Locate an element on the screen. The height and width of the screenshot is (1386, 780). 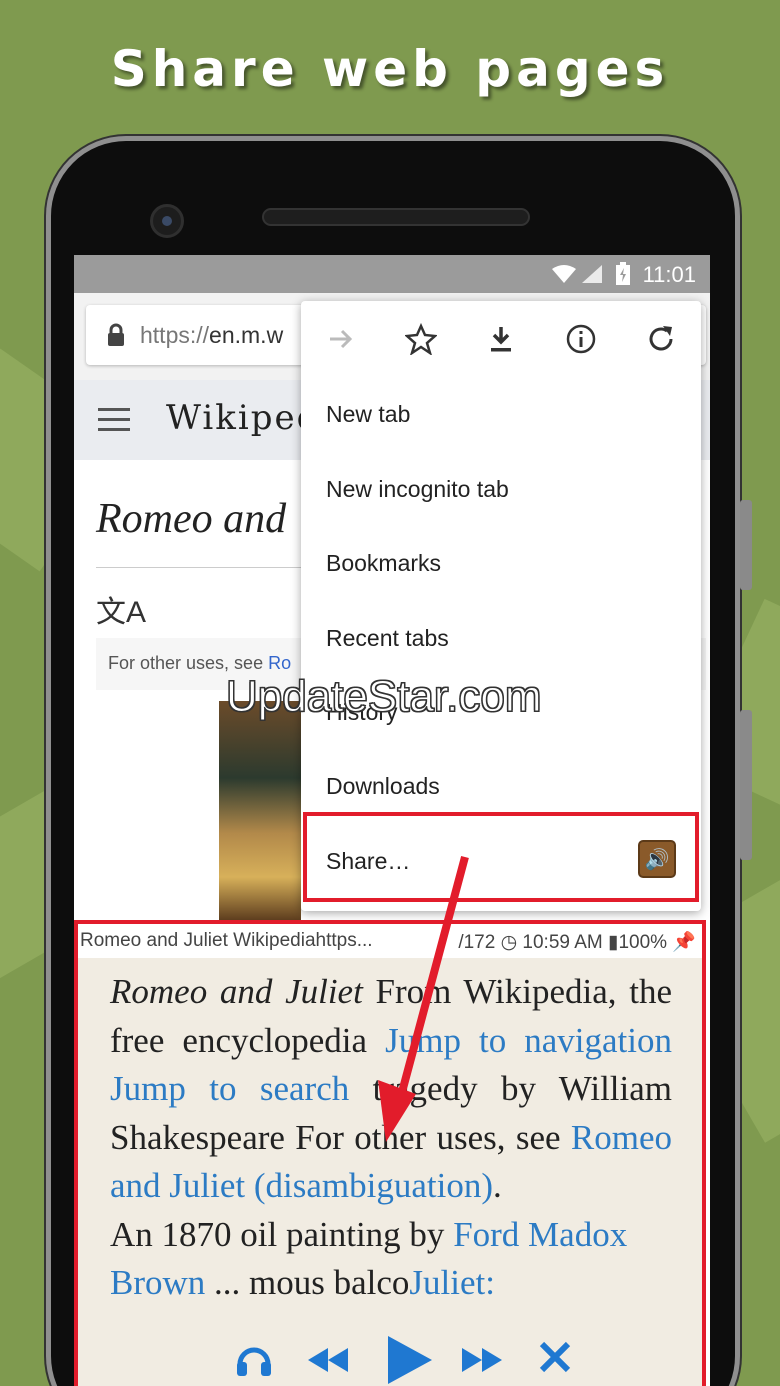
reader-status-info: /172 ◷ 10:59 AM ▮100% 📌 is located at coordinates (577, 942).